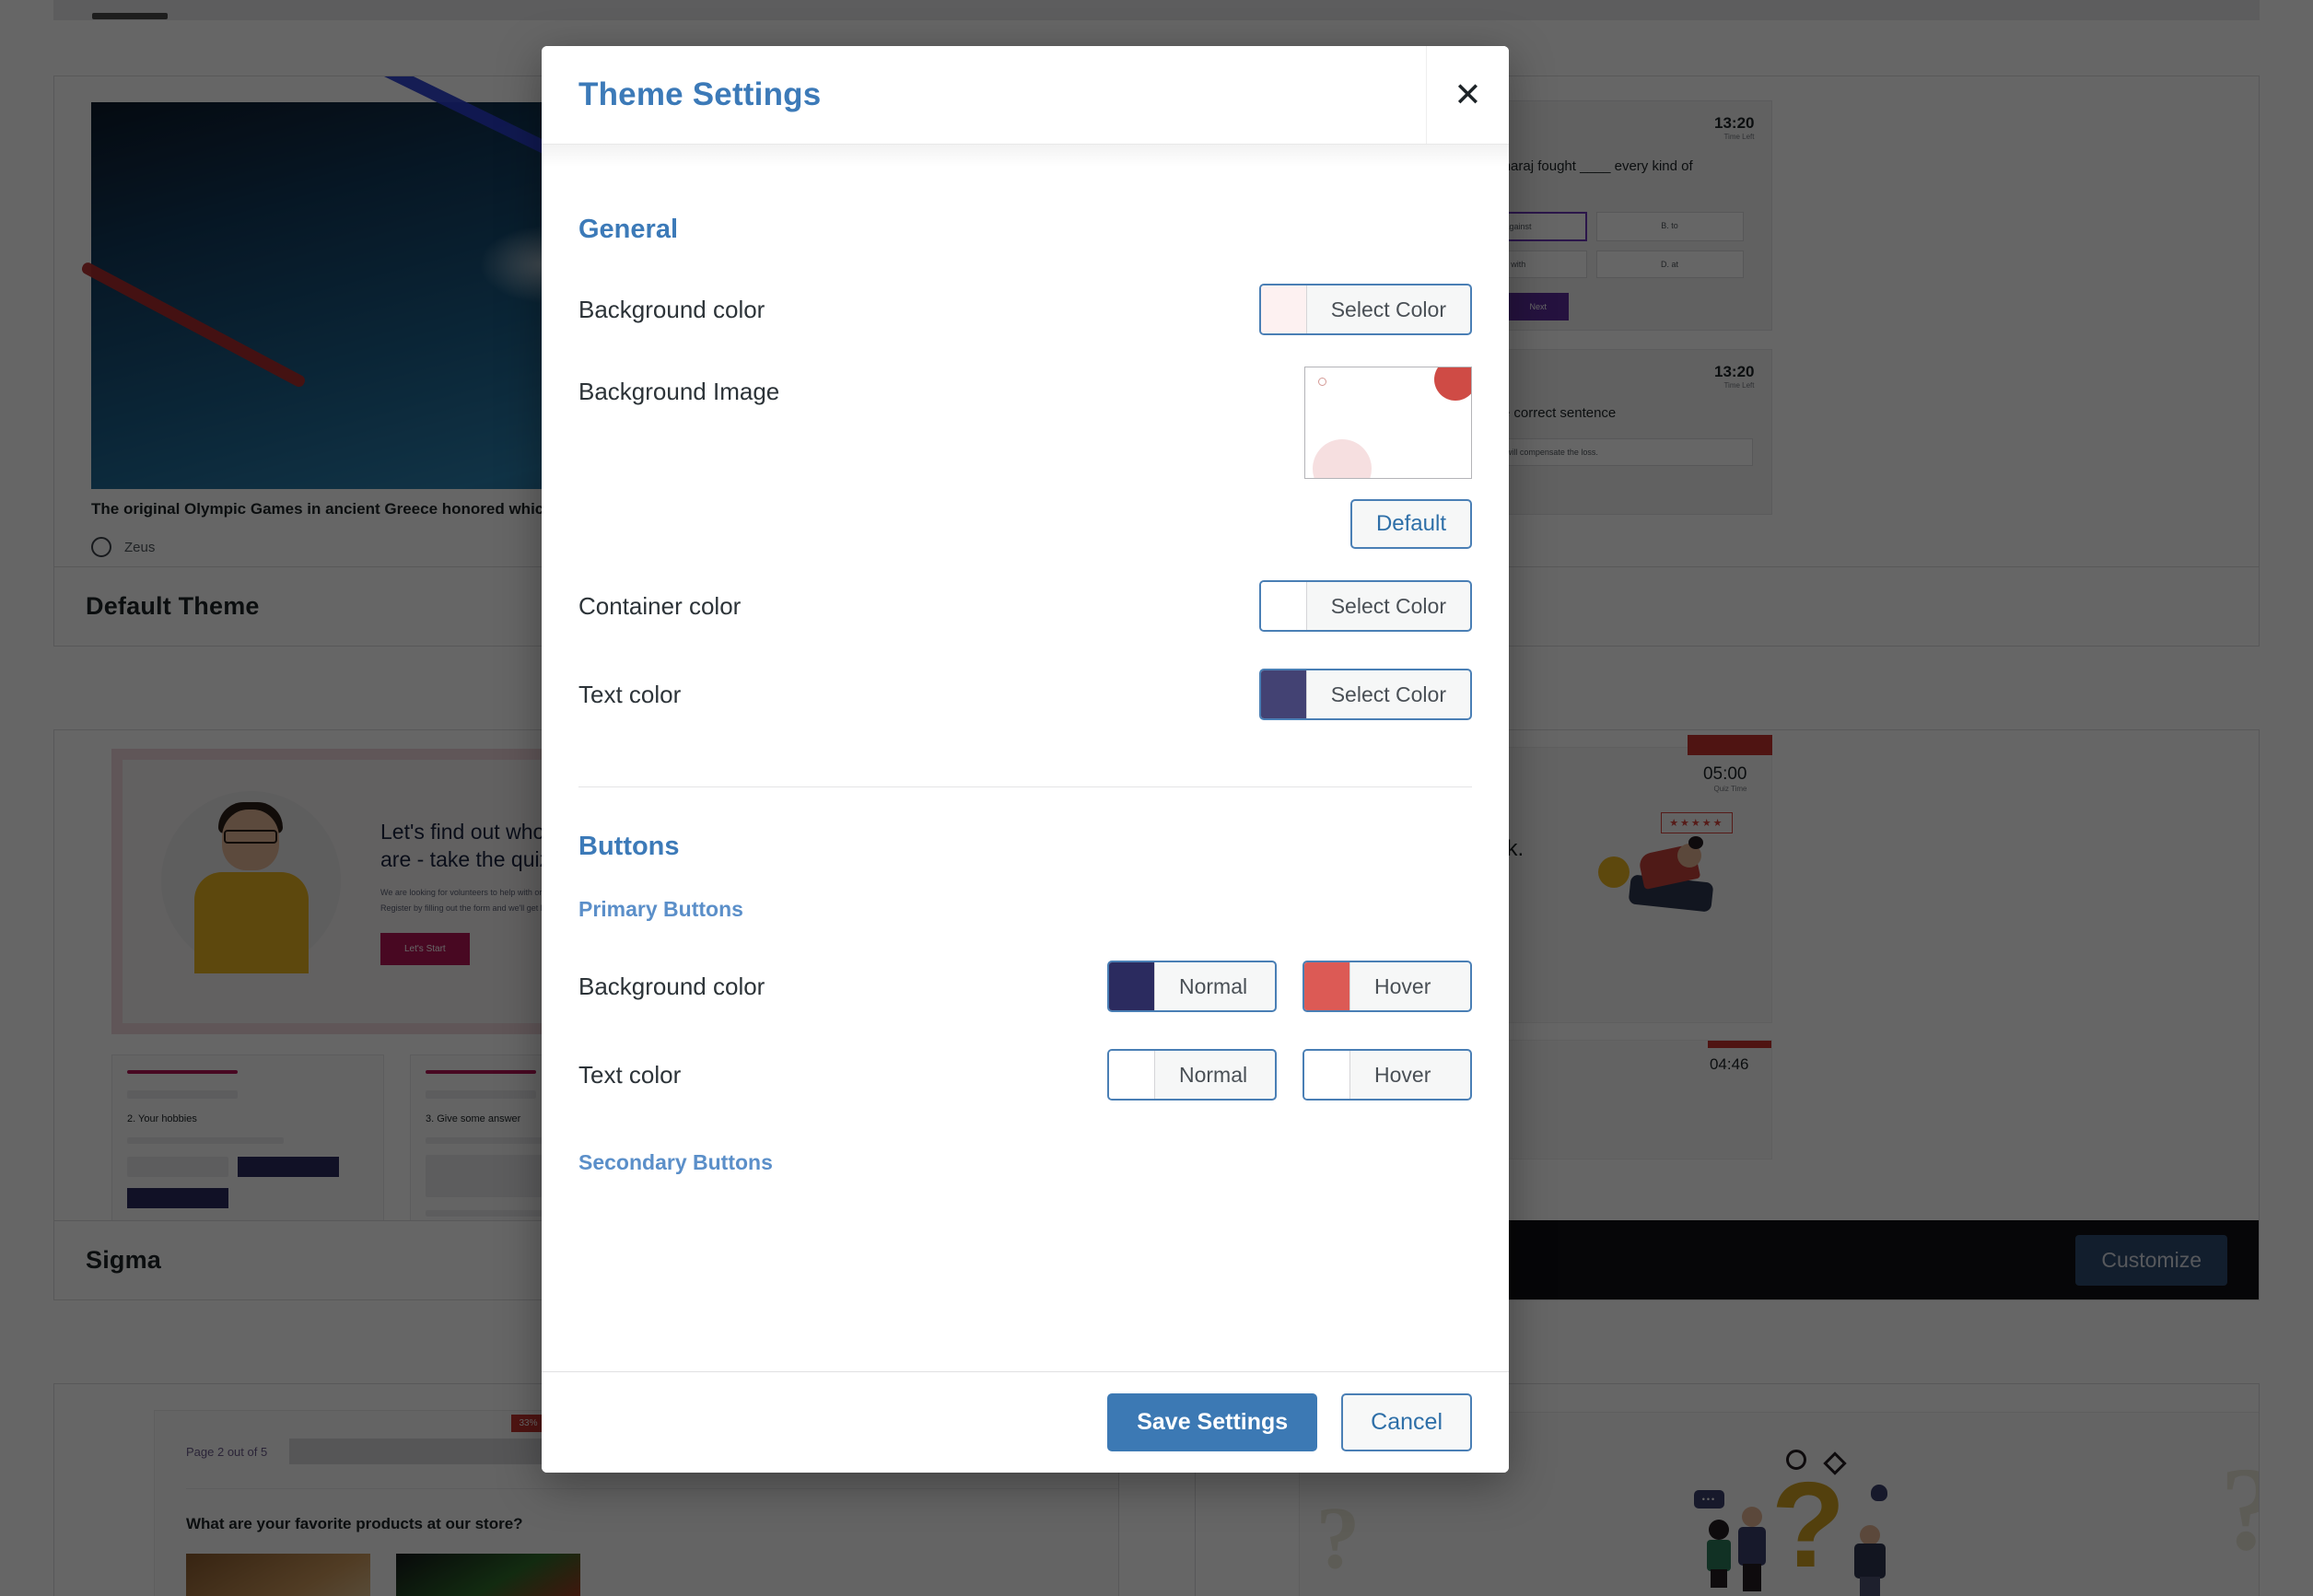 The width and height of the screenshot is (2313, 1596). Describe the element at coordinates (1283, 694) in the screenshot. I see `text-color-swatch` at that location.